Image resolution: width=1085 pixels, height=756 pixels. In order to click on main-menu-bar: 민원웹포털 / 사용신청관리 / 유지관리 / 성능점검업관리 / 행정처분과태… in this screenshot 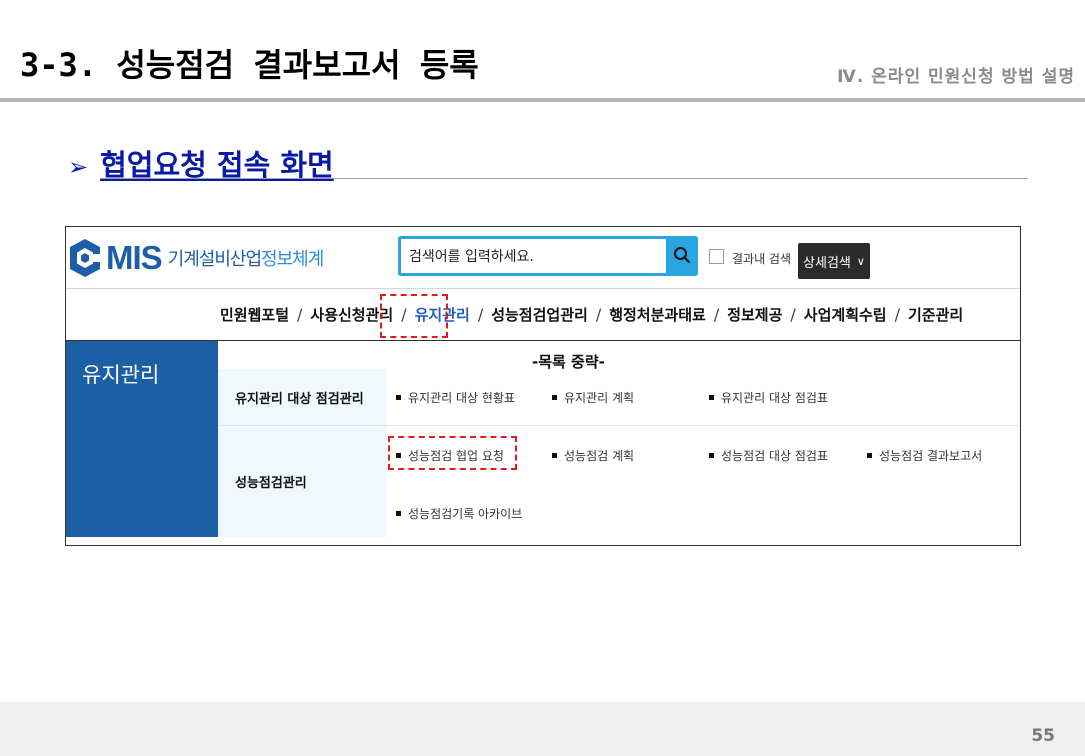, I will do `click(543, 315)`.